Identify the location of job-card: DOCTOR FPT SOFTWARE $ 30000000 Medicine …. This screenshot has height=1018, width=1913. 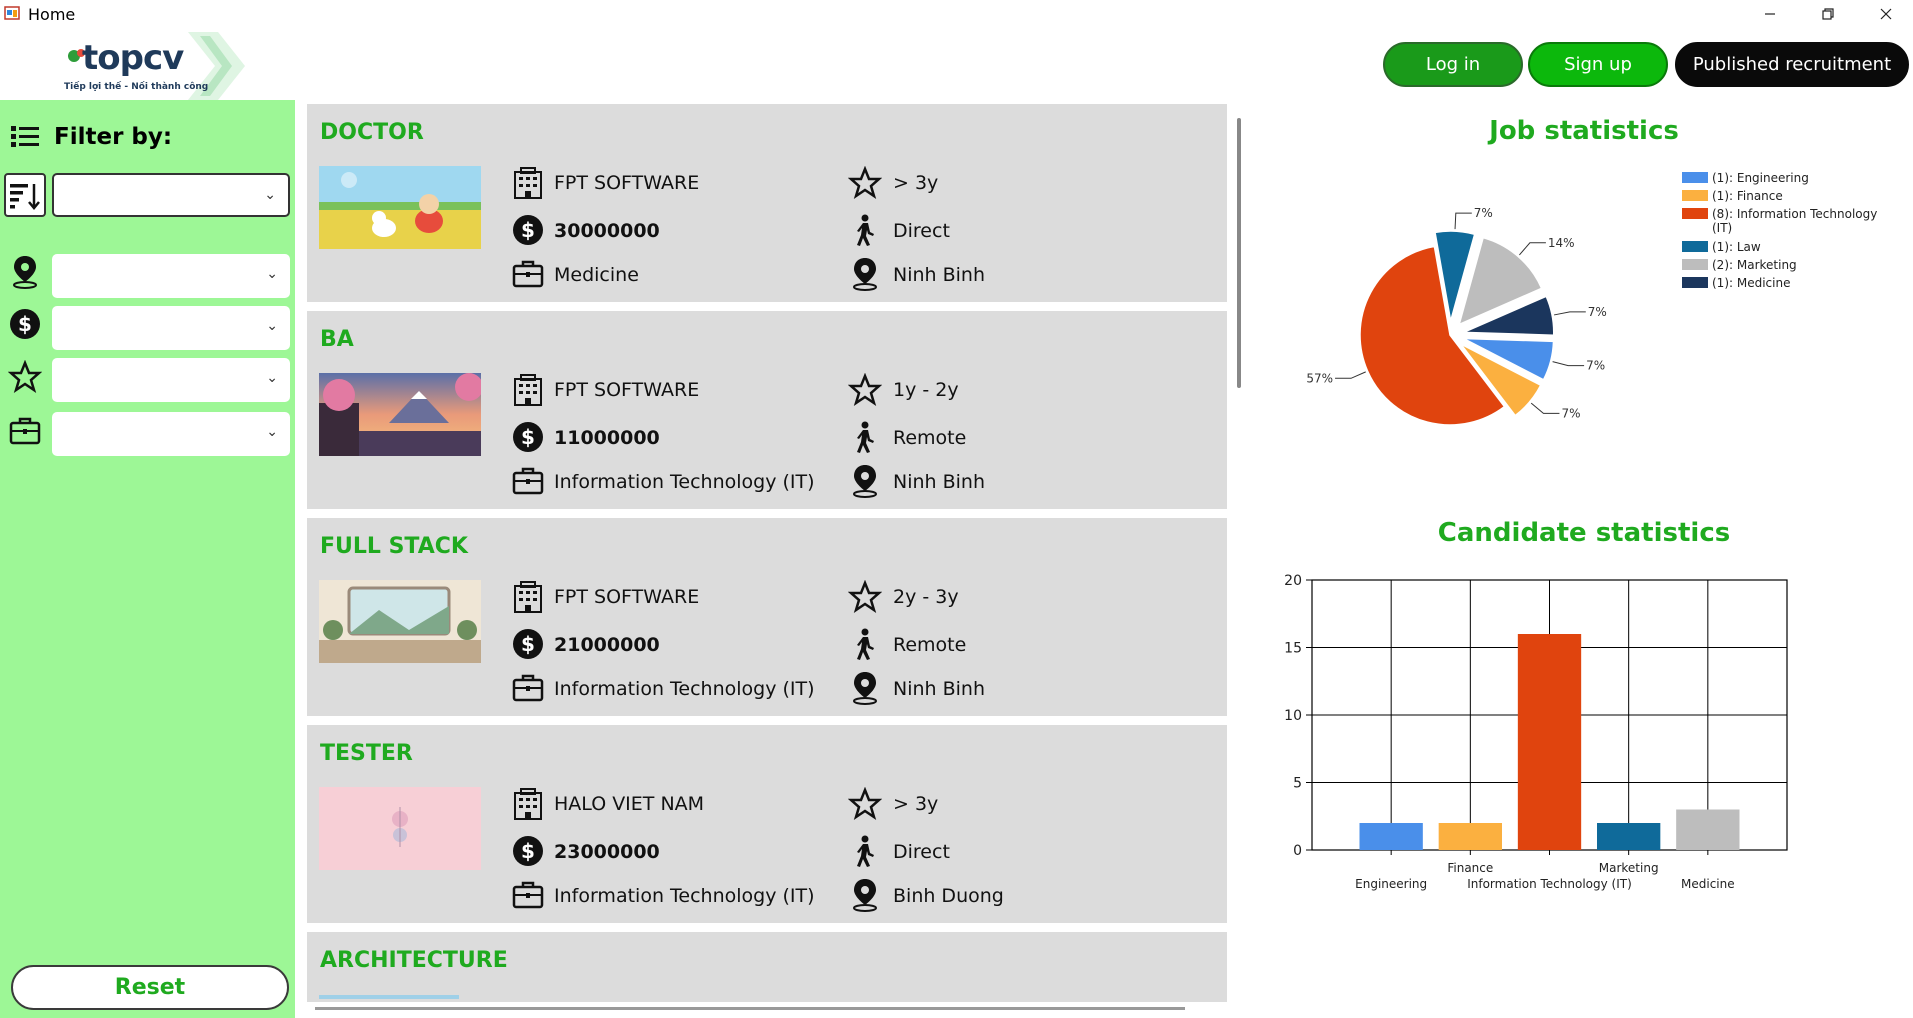
(767, 203).